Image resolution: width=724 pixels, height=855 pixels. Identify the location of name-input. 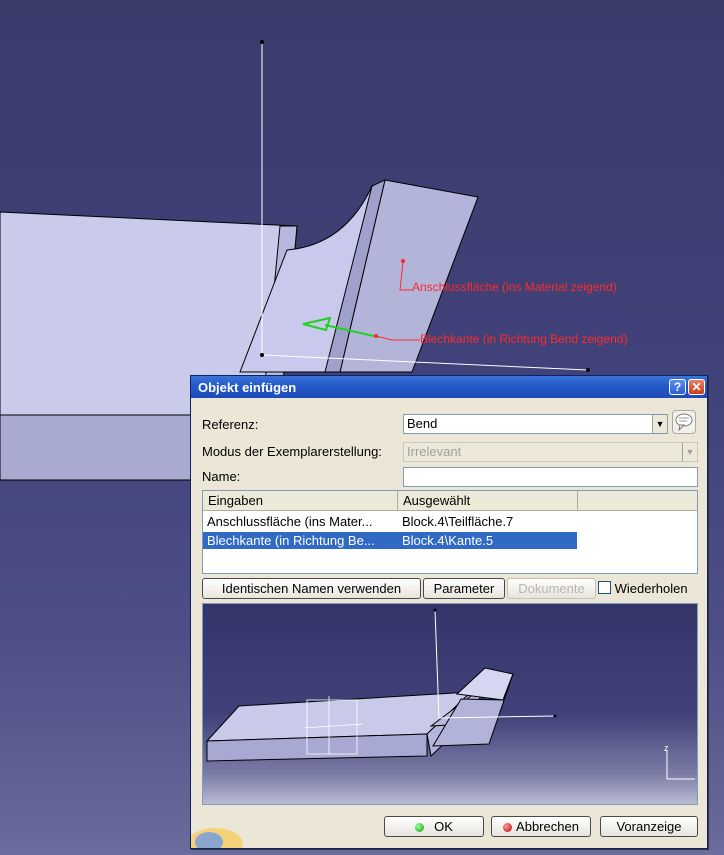
(550, 477).